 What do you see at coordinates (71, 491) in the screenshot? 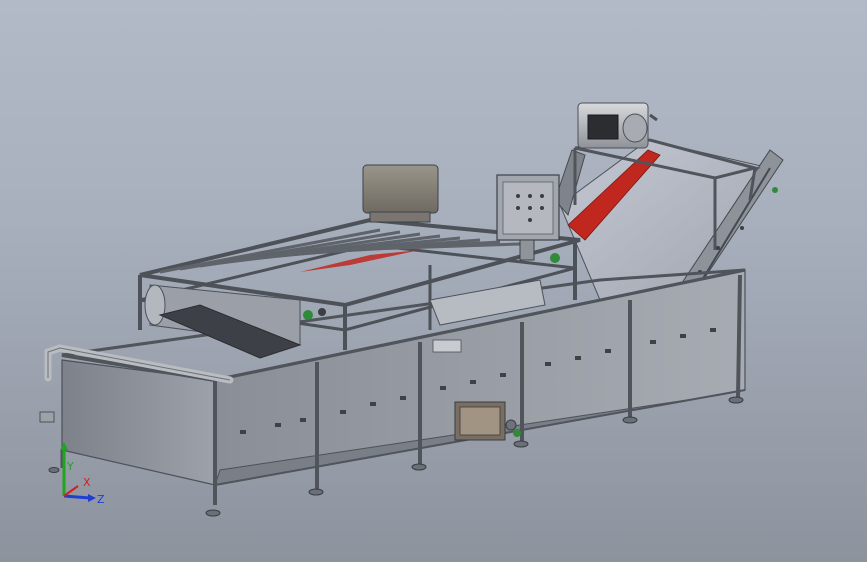
I see `x-axis-line` at bounding box center [71, 491].